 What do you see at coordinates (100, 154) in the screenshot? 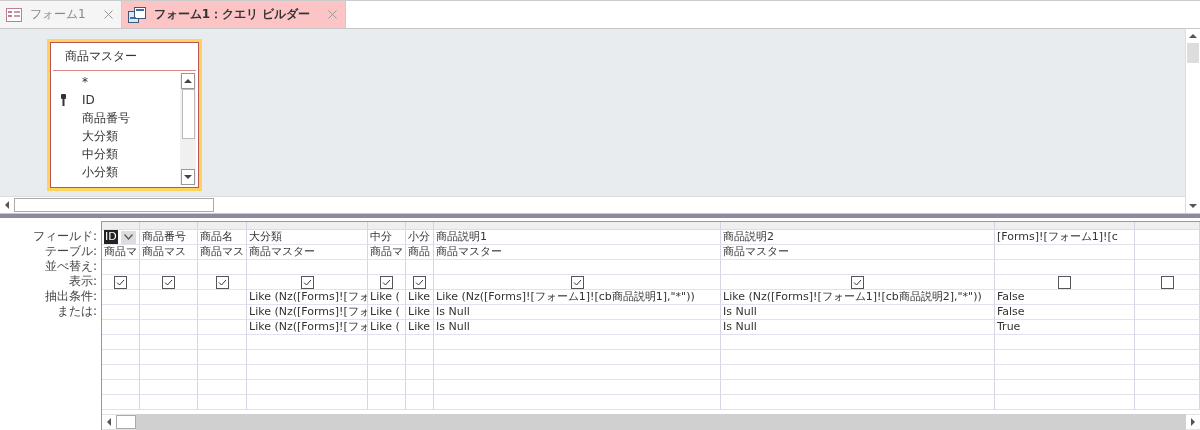
I see `field-name: 中分類` at bounding box center [100, 154].